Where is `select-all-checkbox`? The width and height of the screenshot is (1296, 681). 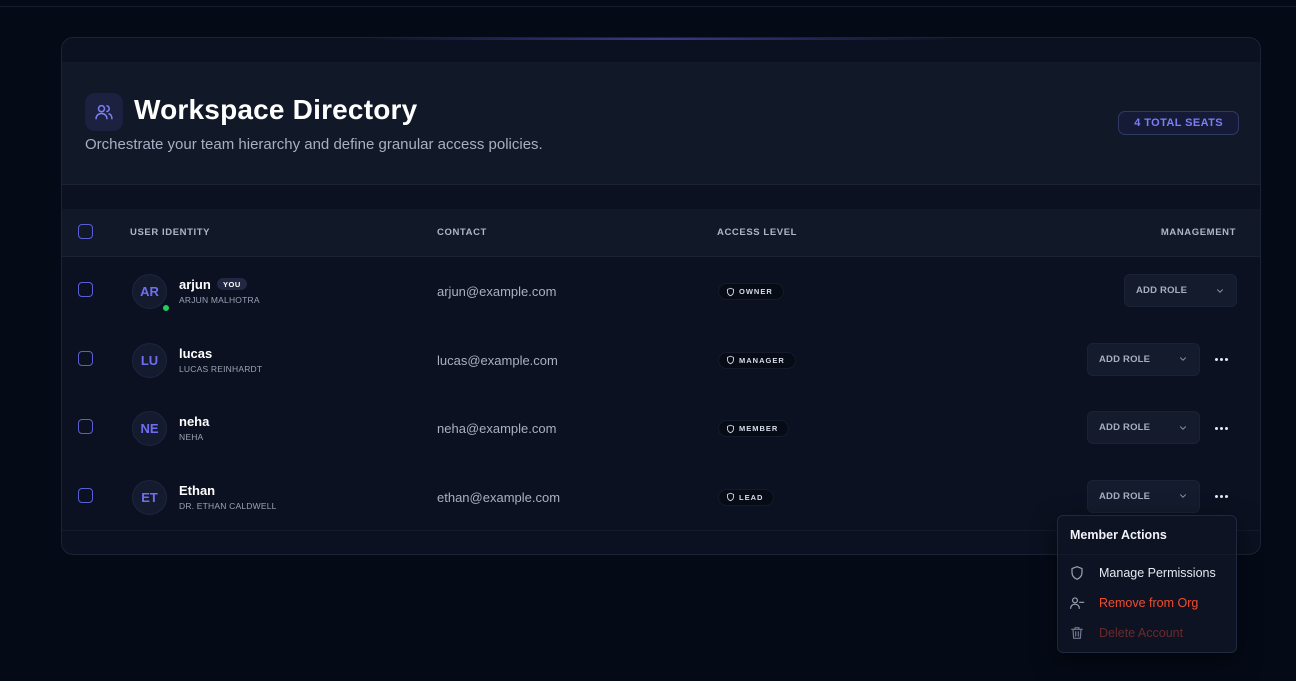
select-all-checkbox is located at coordinates (85, 231).